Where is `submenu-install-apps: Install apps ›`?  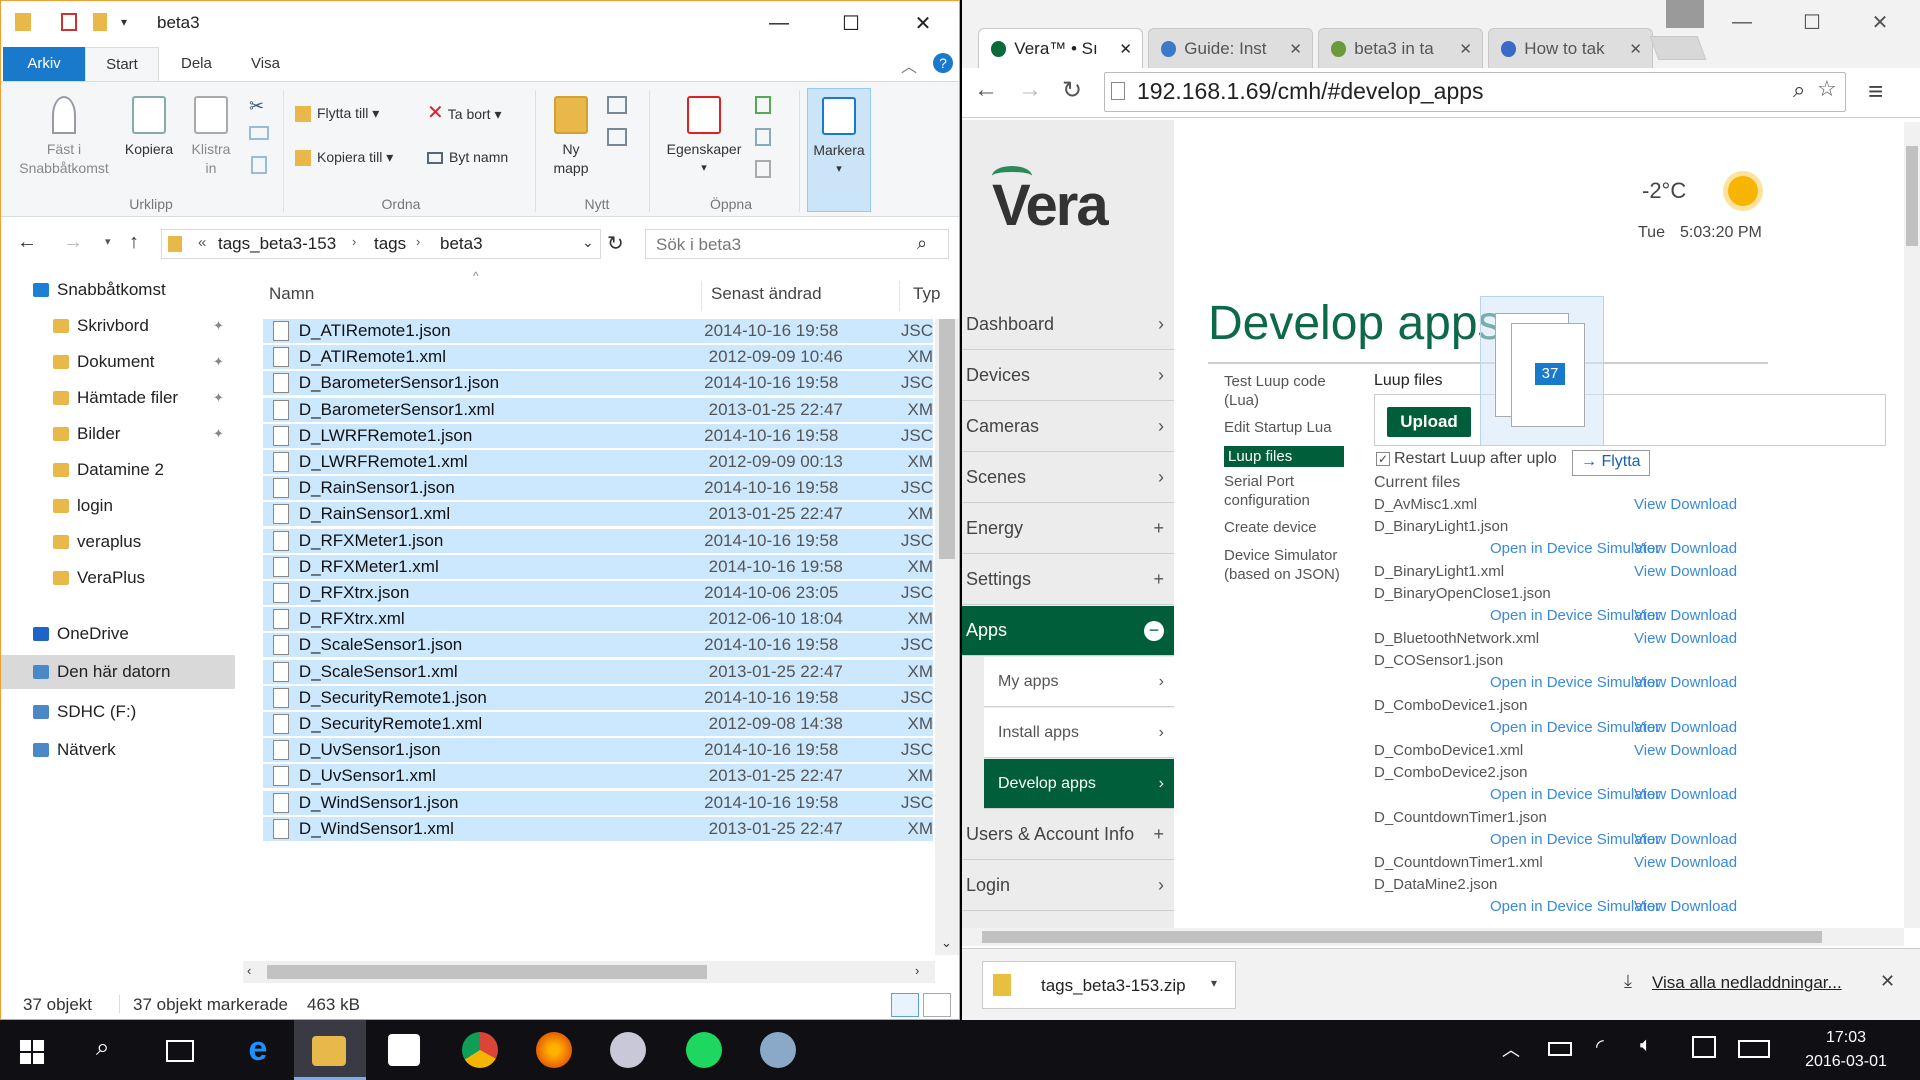
submenu-install-apps: Install apps › is located at coordinates (1079, 733).